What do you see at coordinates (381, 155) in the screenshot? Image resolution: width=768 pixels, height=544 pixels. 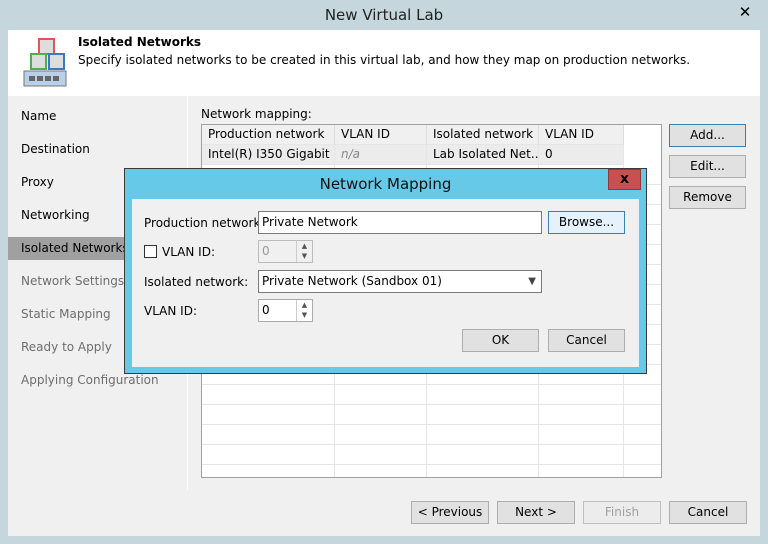 I see `table-cell-vlan-id: n/a` at bounding box center [381, 155].